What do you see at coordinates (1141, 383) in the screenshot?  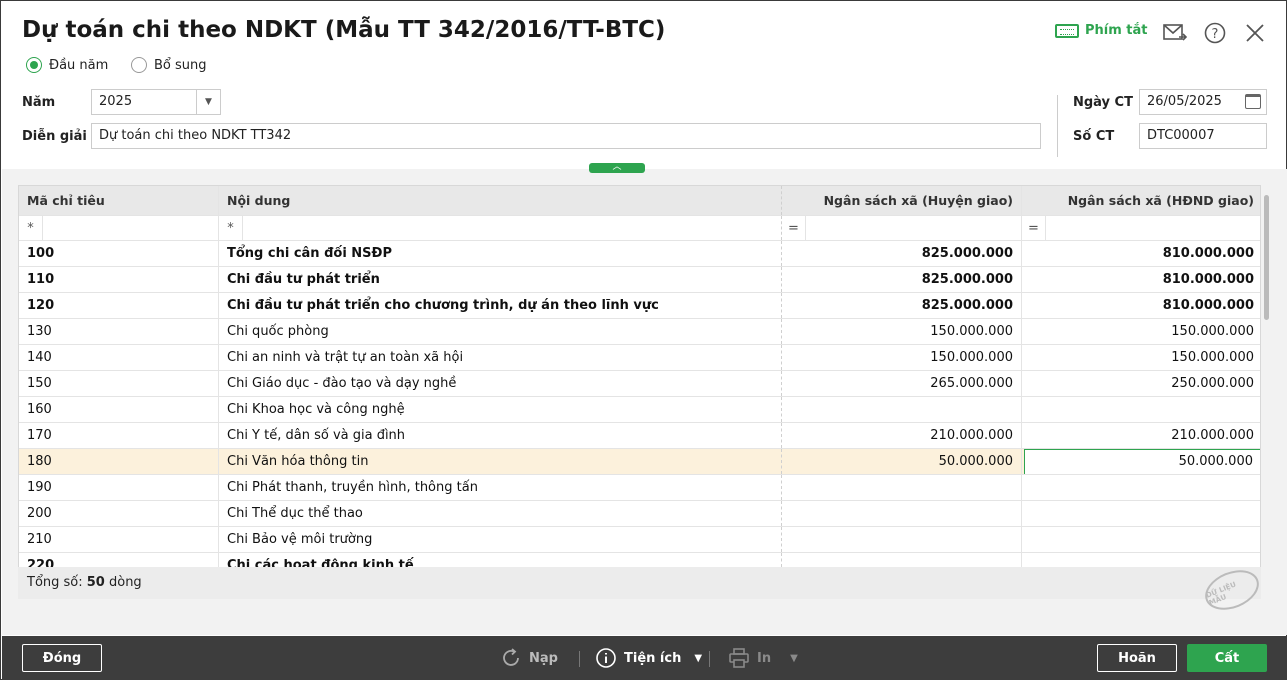 I see `cell-hdnd-giao: 250.000.000` at bounding box center [1141, 383].